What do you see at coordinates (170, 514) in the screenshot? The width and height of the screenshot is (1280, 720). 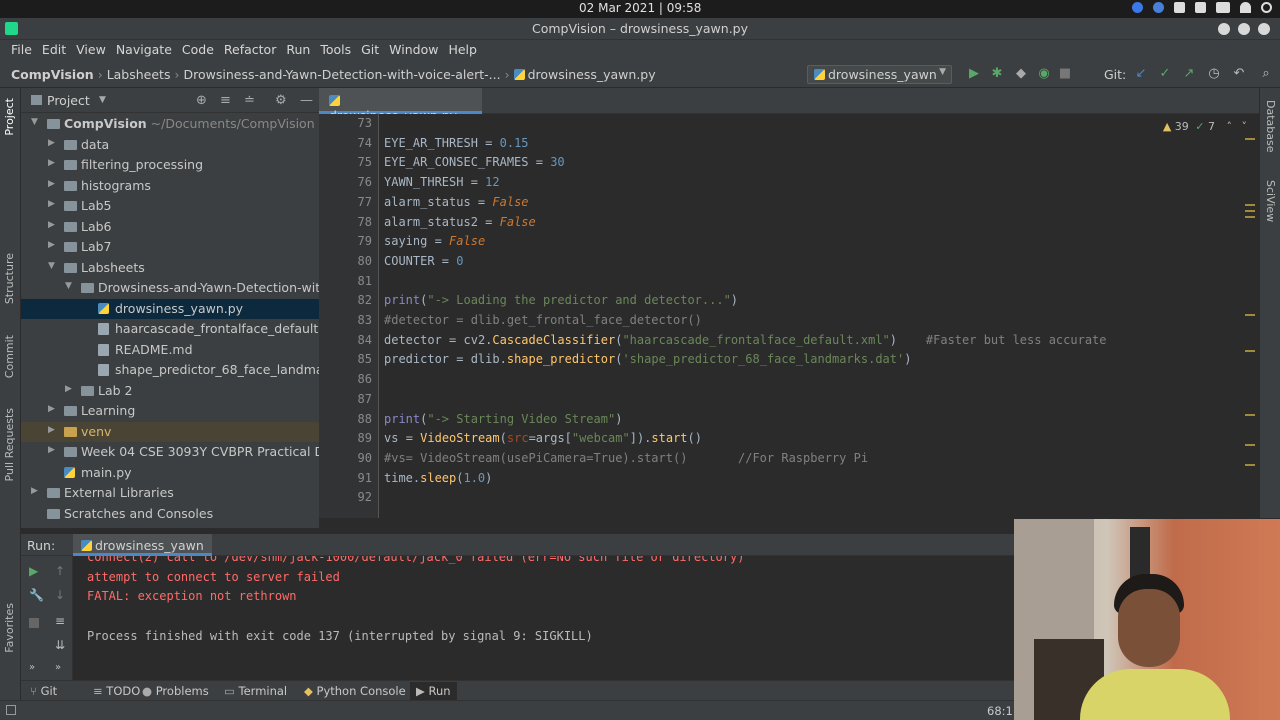 I see `tree-item: Scratches and Consoles` at bounding box center [170, 514].